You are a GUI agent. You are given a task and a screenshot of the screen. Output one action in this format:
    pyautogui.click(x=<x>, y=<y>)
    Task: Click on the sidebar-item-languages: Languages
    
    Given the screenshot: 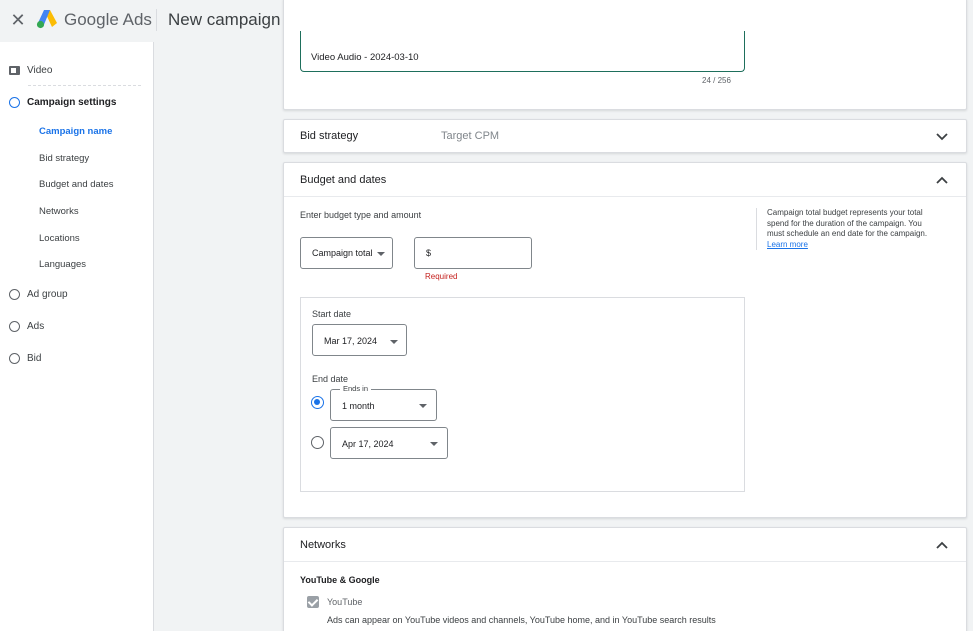 What is the action you would take?
    pyautogui.click(x=62, y=264)
    